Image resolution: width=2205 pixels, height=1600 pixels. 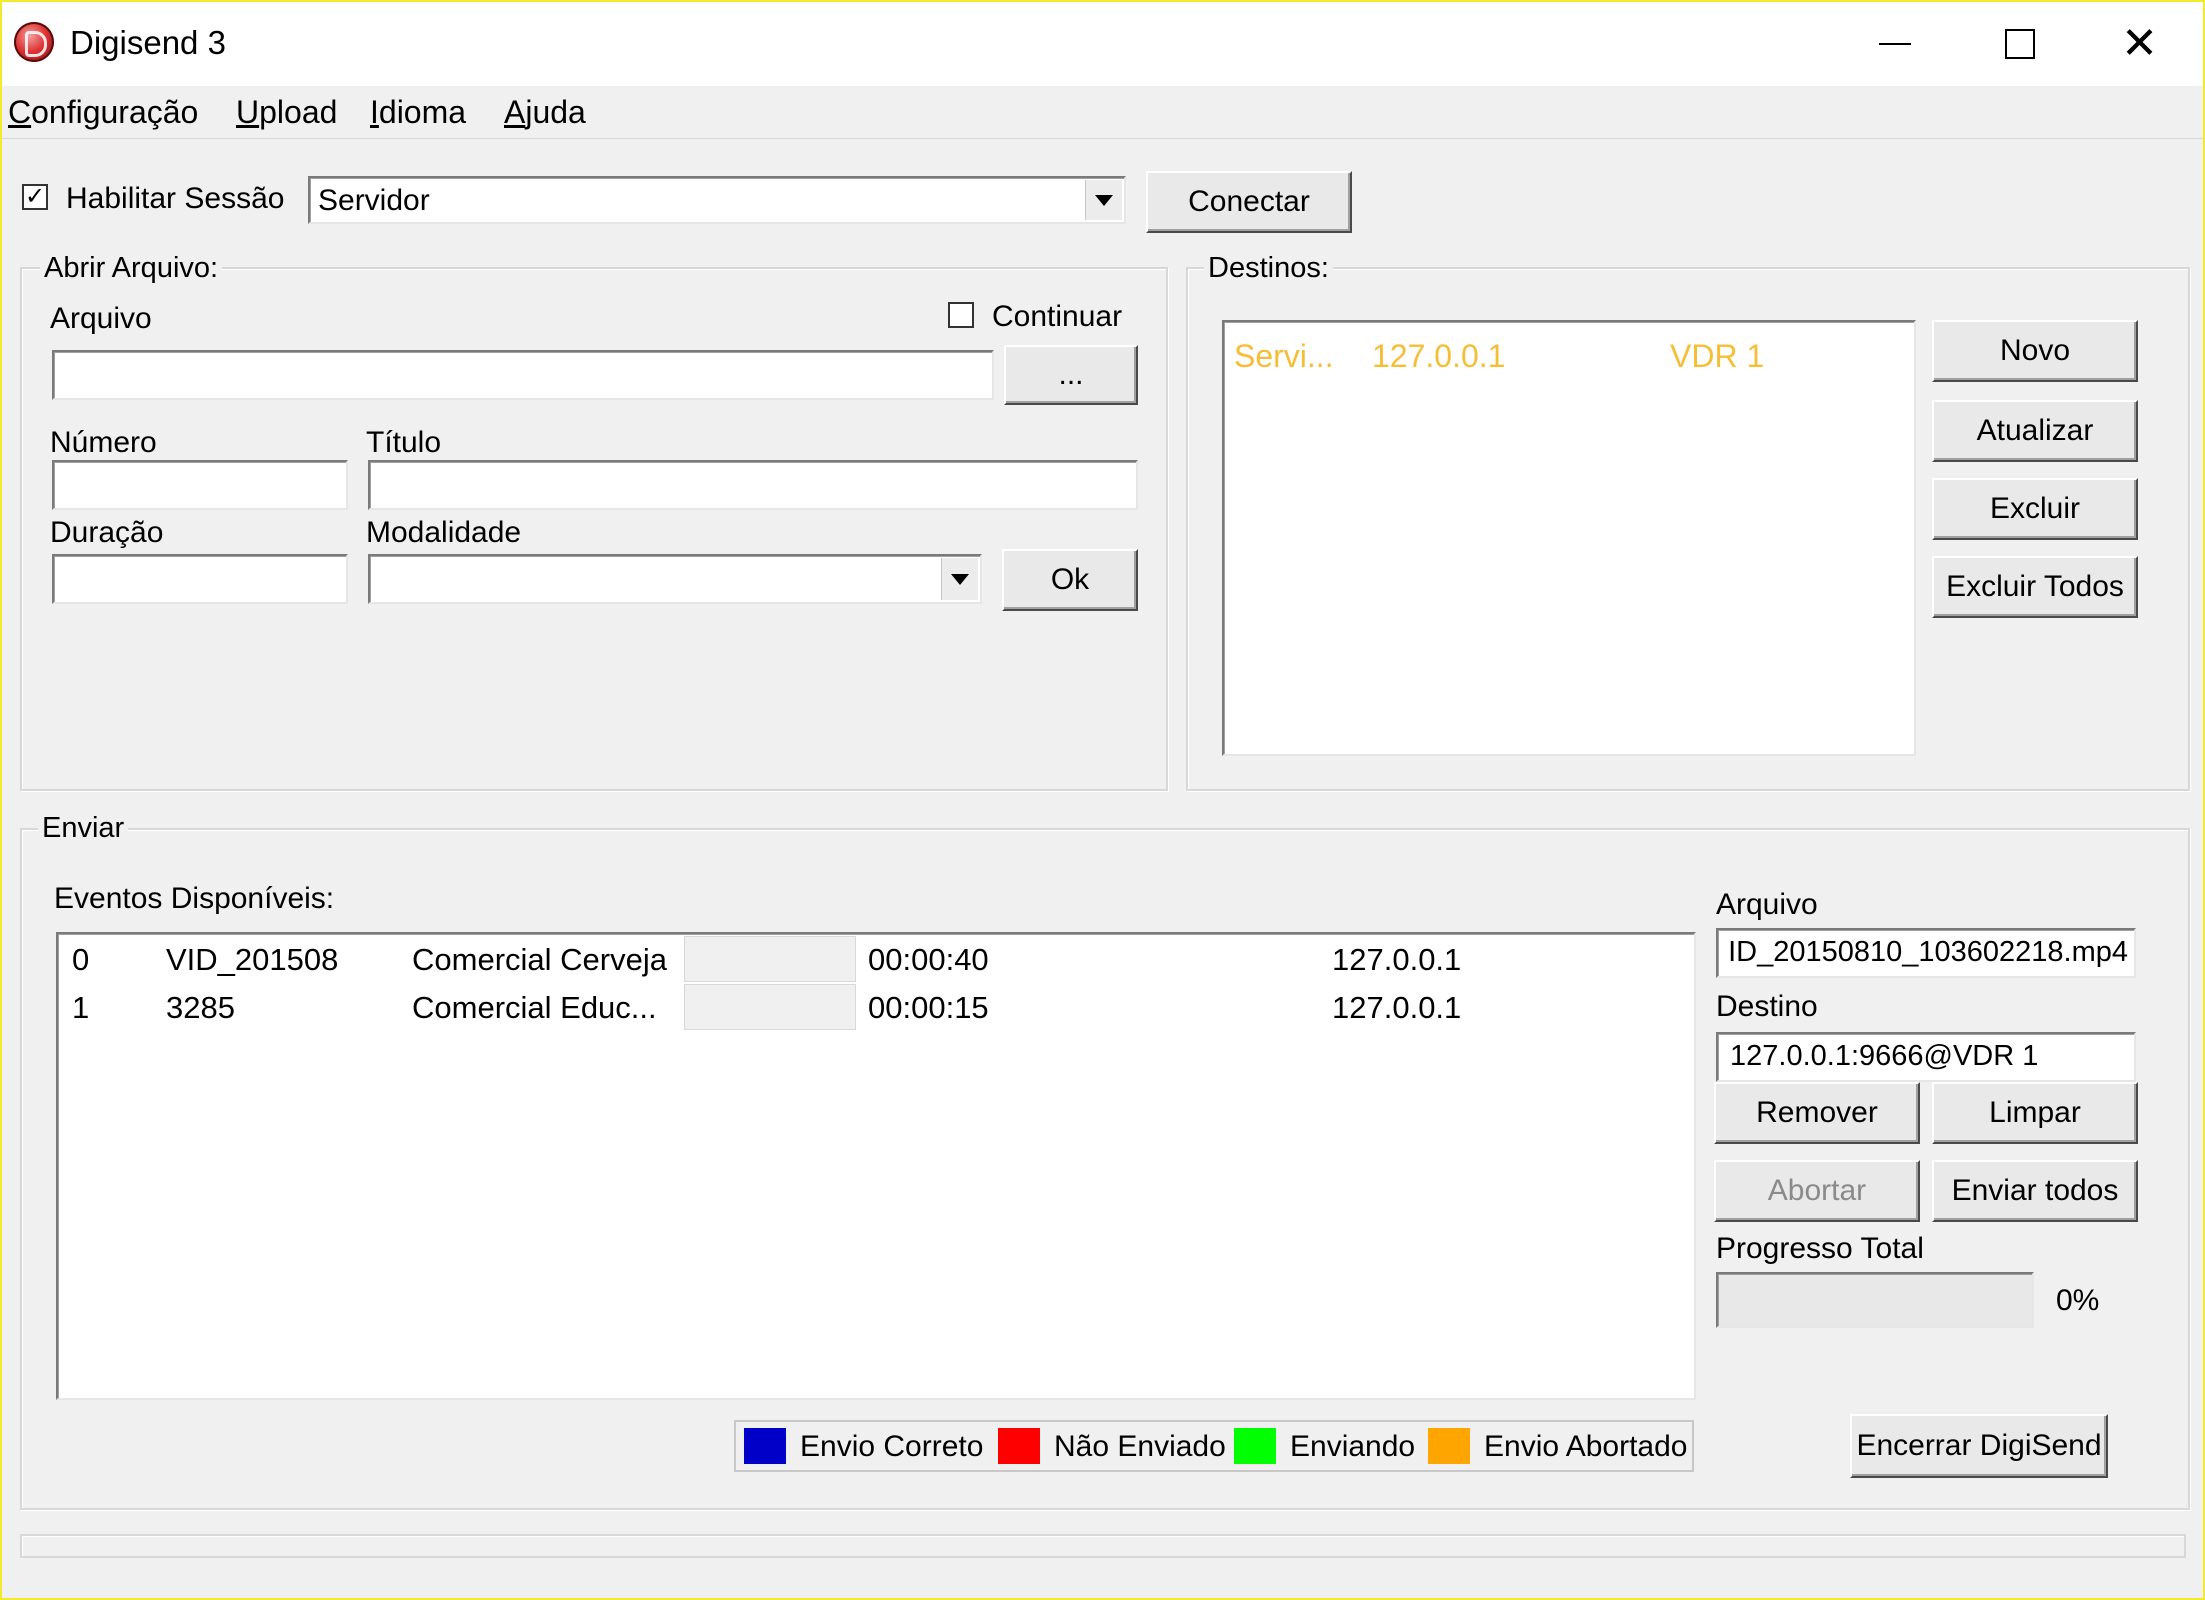 What do you see at coordinates (1767, 1006) in the screenshot?
I see `send-destination-label: Destino` at bounding box center [1767, 1006].